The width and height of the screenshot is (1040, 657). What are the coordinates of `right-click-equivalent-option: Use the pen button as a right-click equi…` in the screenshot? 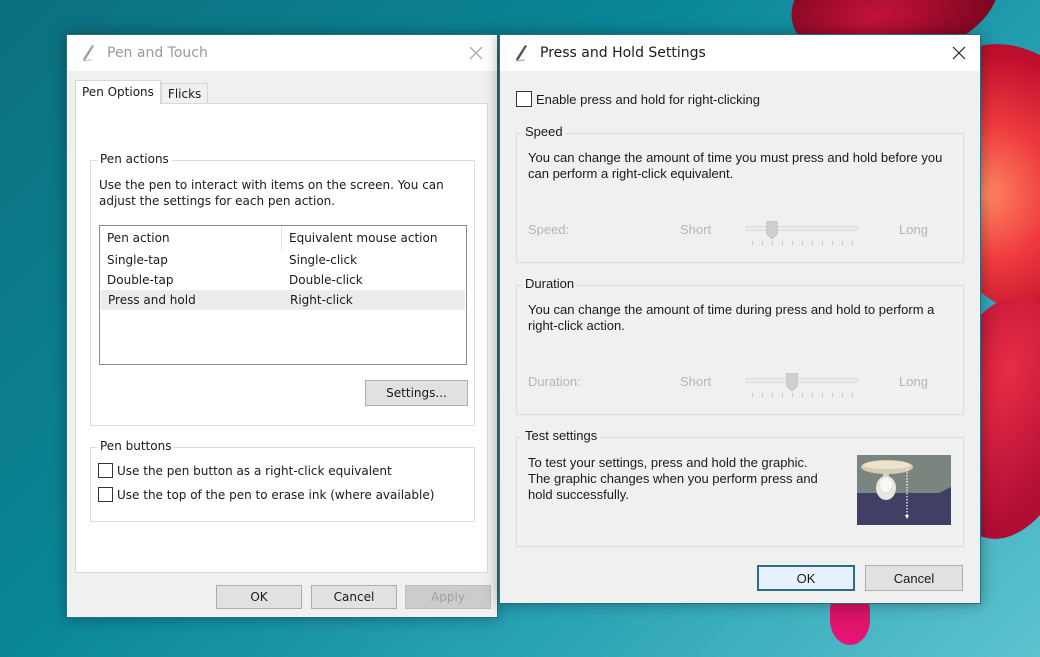 It's located at (245, 470).